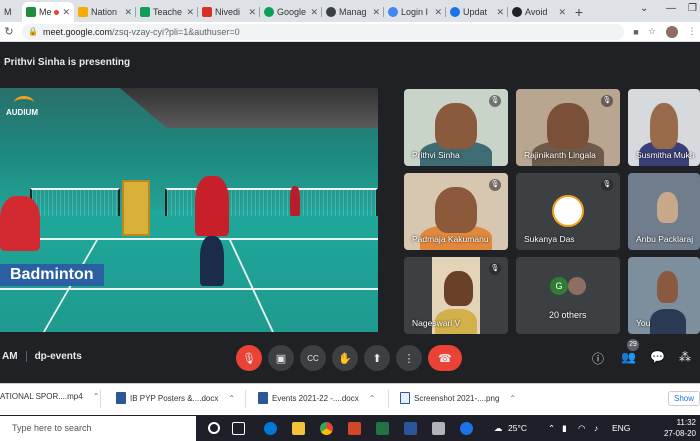 The image size is (700, 441). Describe the element at coordinates (685, 357) in the screenshot. I see `activities-icon: ⁂` at that location.